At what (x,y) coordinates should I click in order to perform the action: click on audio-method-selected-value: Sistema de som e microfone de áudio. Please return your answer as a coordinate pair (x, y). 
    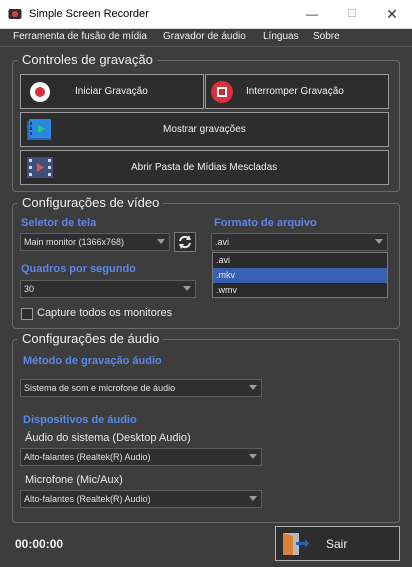
    Looking at the image, I should click on (100, 388).